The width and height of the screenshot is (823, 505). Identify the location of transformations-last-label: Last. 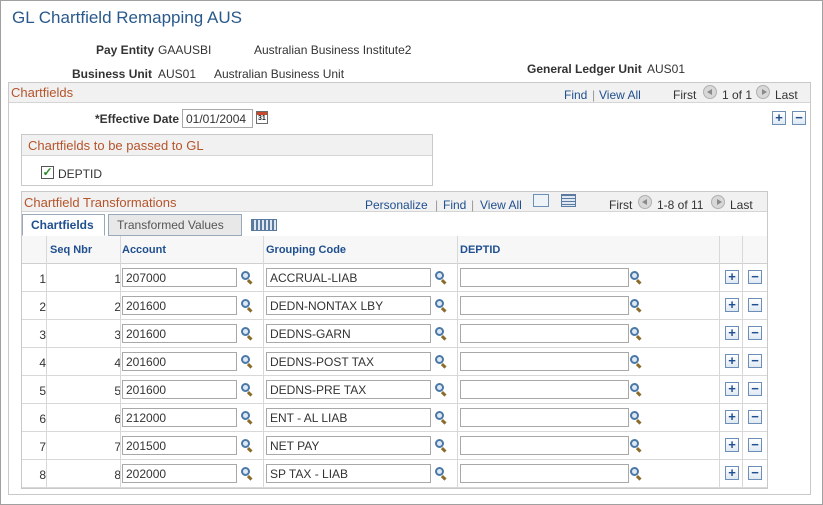
(741, 205).